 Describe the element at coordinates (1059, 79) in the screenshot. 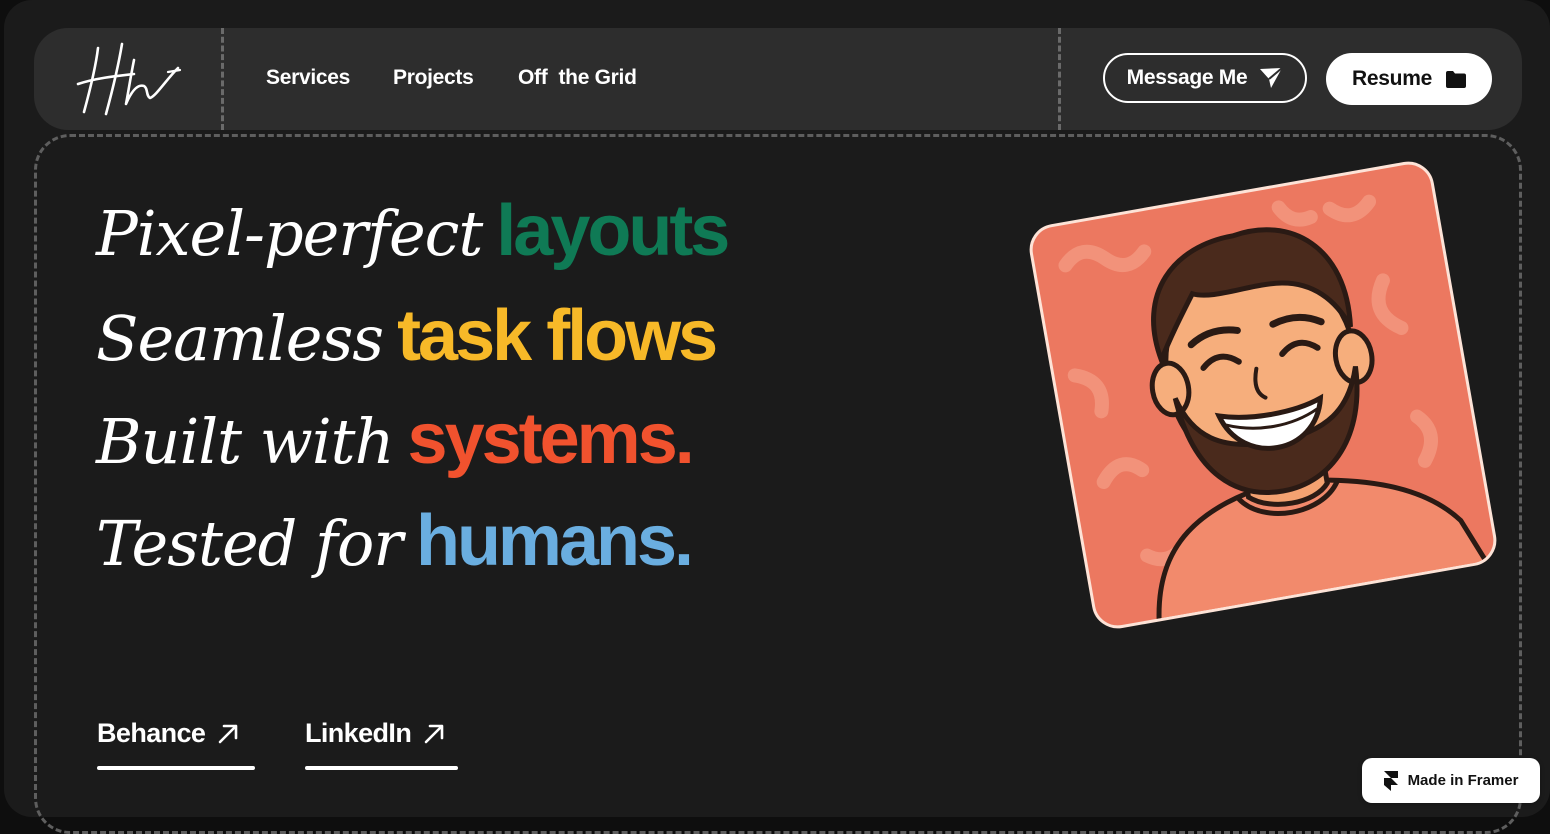

I see `nav-divider-right` at that location.